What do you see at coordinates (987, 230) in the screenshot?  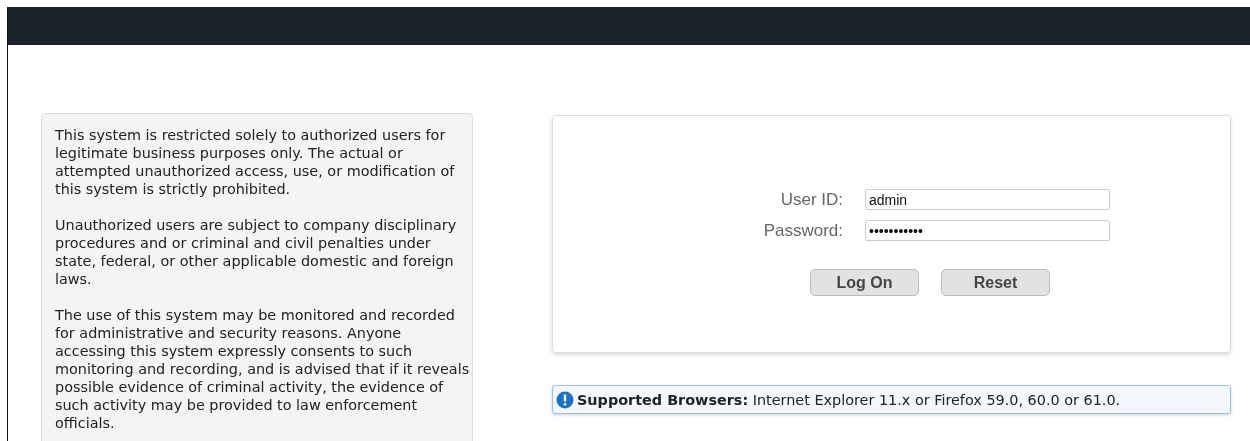 I see `input-field: •••••••••••` at bounding box center [987, 230].